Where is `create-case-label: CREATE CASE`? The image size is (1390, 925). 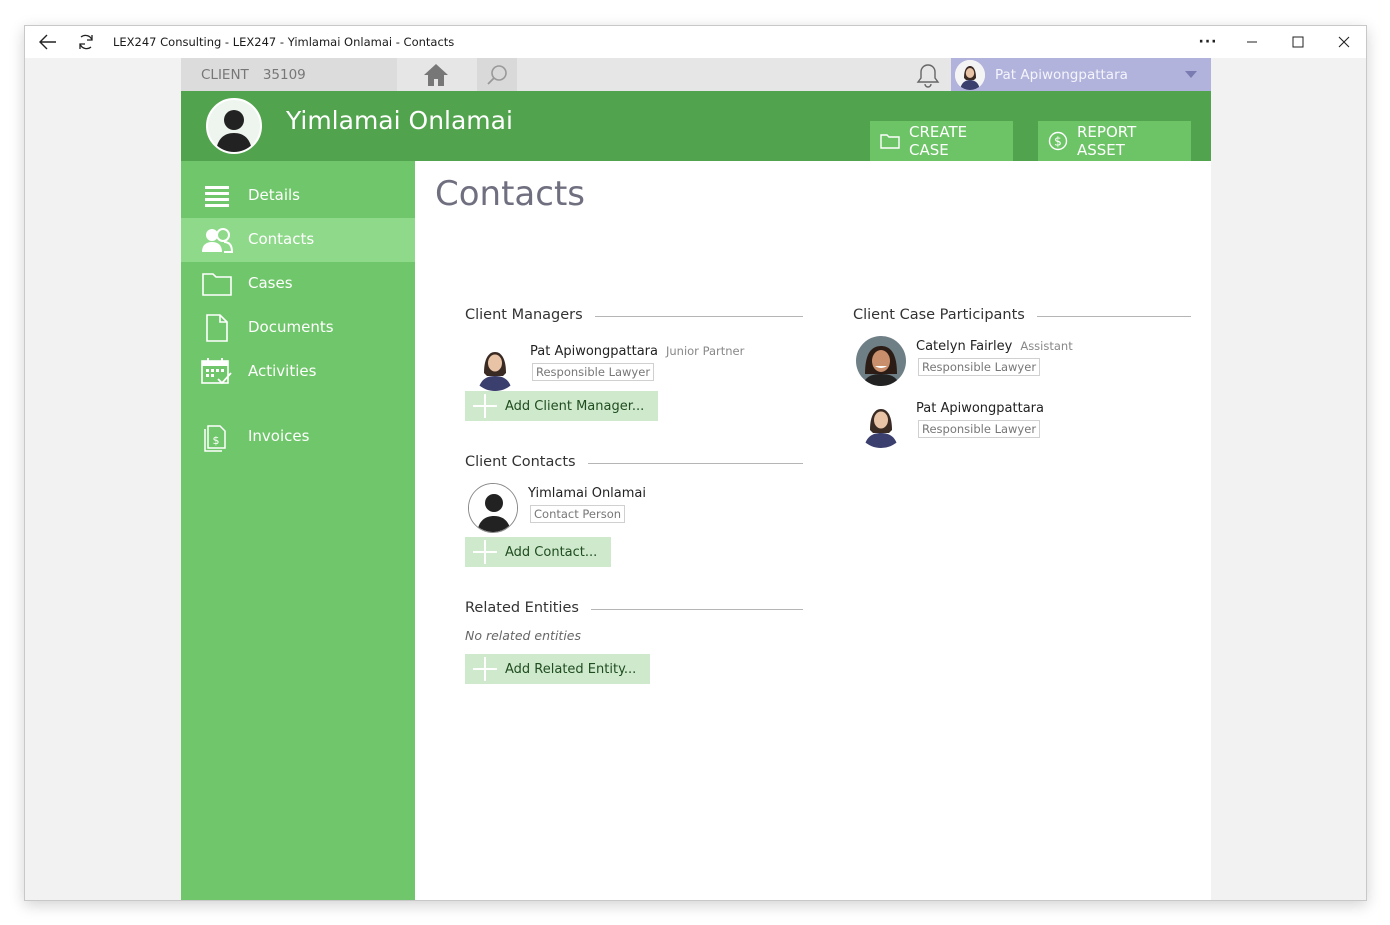
create-case-label: CREATE CASE is located at coordinates (938, 141).